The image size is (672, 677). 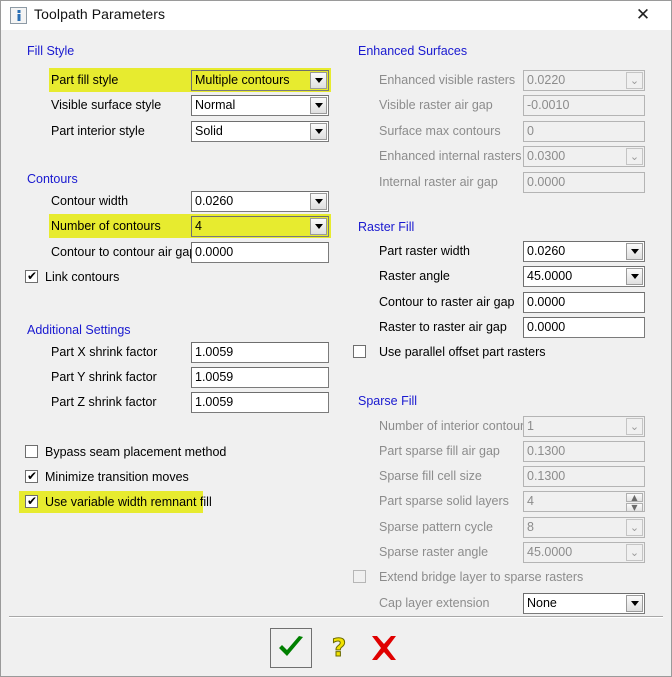 I want to click on field-label: Part interior style, so click(x=98, y=131).